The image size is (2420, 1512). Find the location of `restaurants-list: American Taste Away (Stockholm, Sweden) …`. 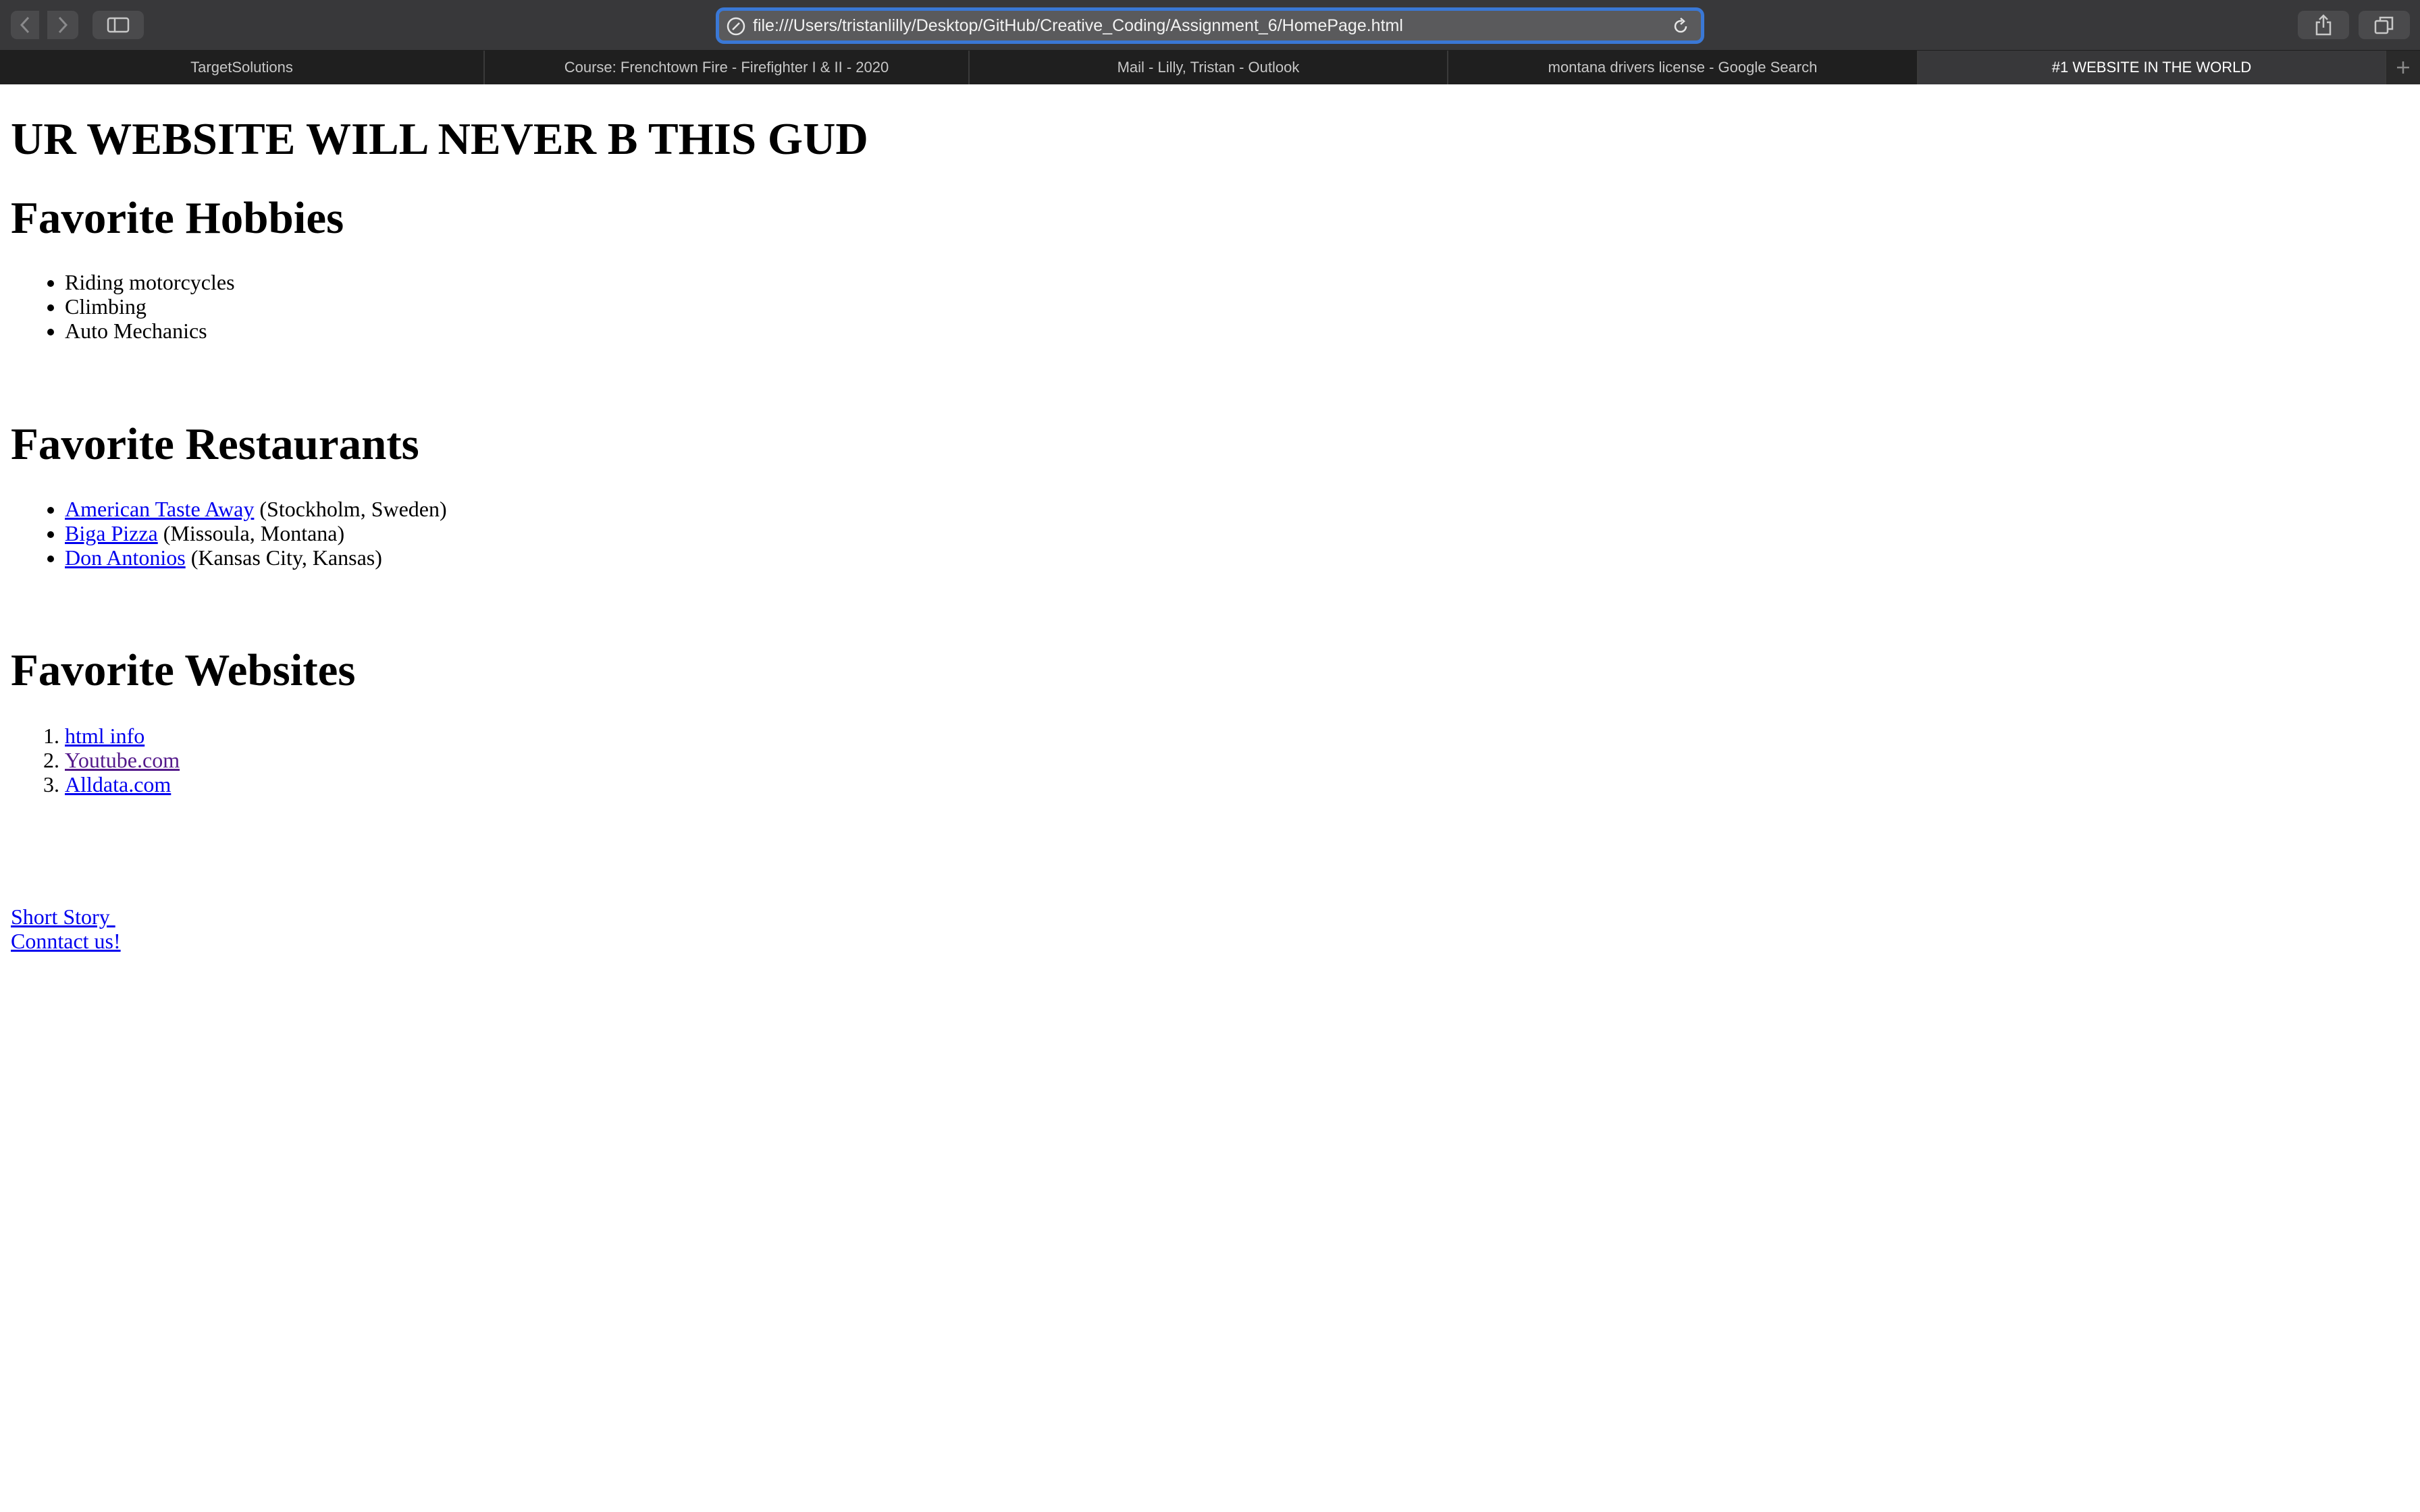

restaurants-list: American Taste Away (Stockholm, Sweden) … is located at coordinates (229, 533).